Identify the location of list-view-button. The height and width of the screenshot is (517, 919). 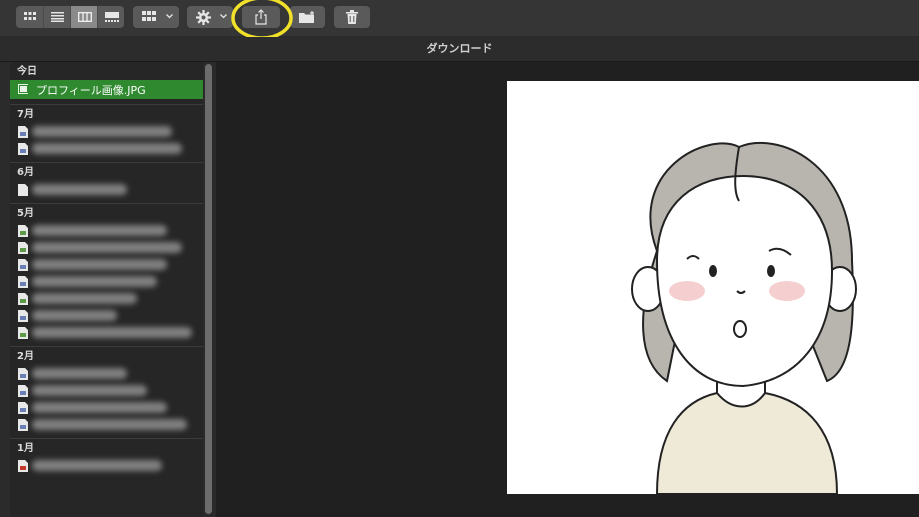
(57, 17).